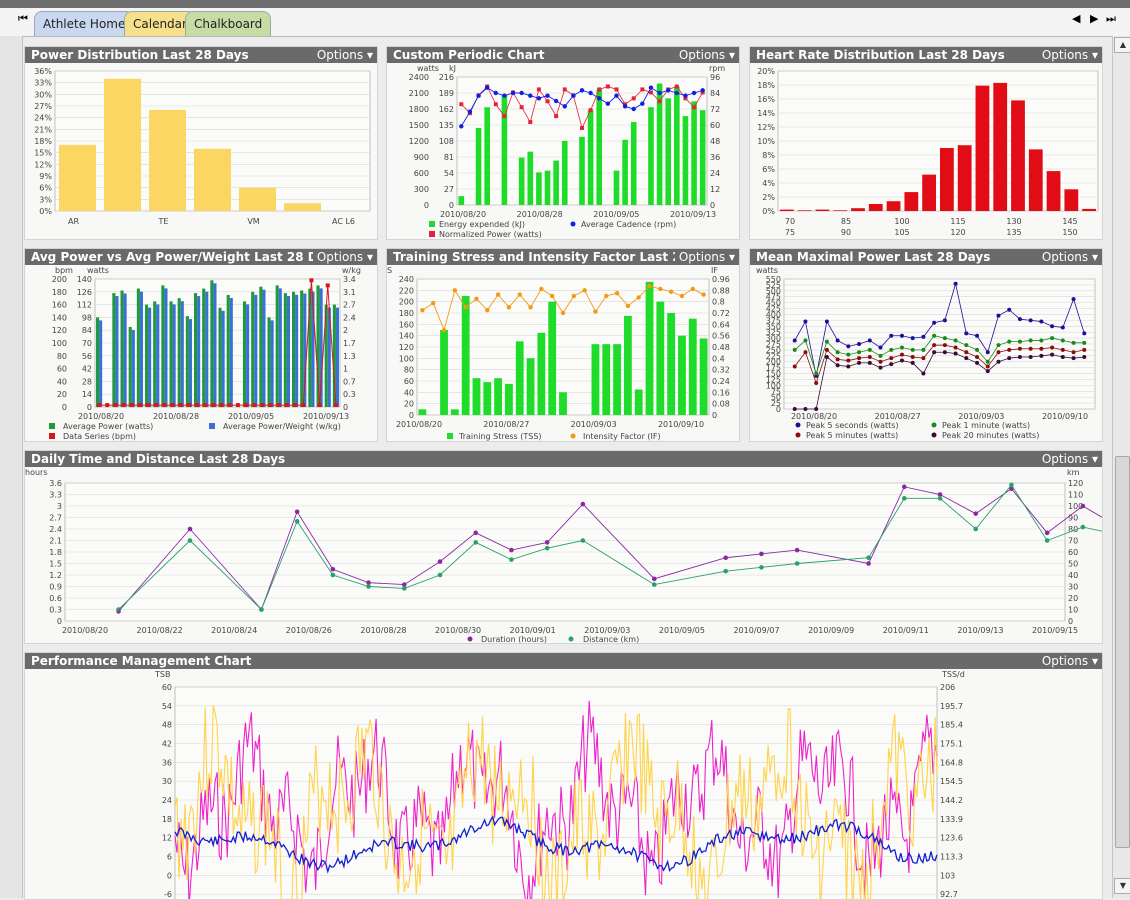  Describe the element at coordinates (607, 630) in the screenshot. I see `daily-x-label: 2010/09/03` at that location.